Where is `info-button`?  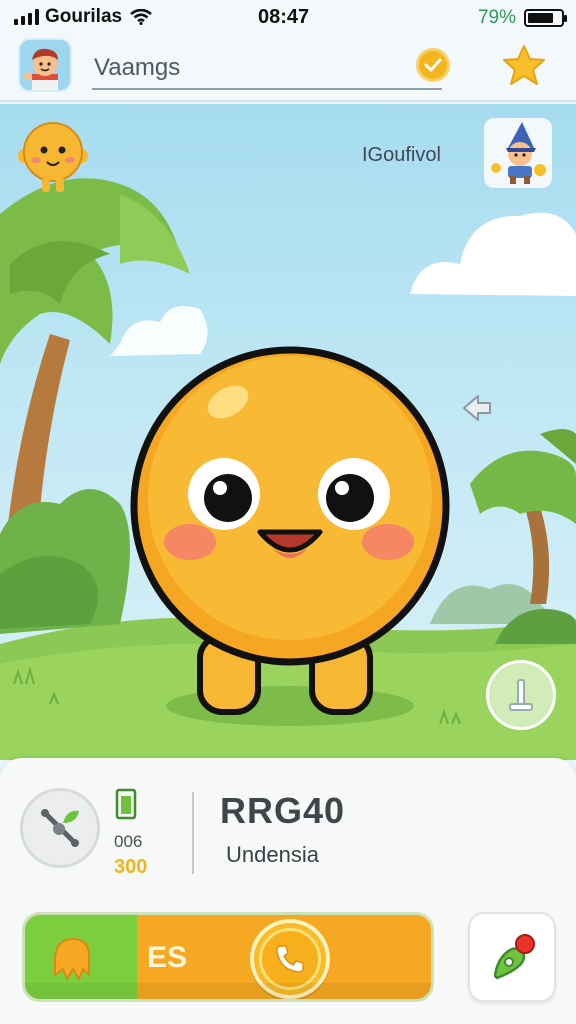
info-button is located at coordinates (521, 695).